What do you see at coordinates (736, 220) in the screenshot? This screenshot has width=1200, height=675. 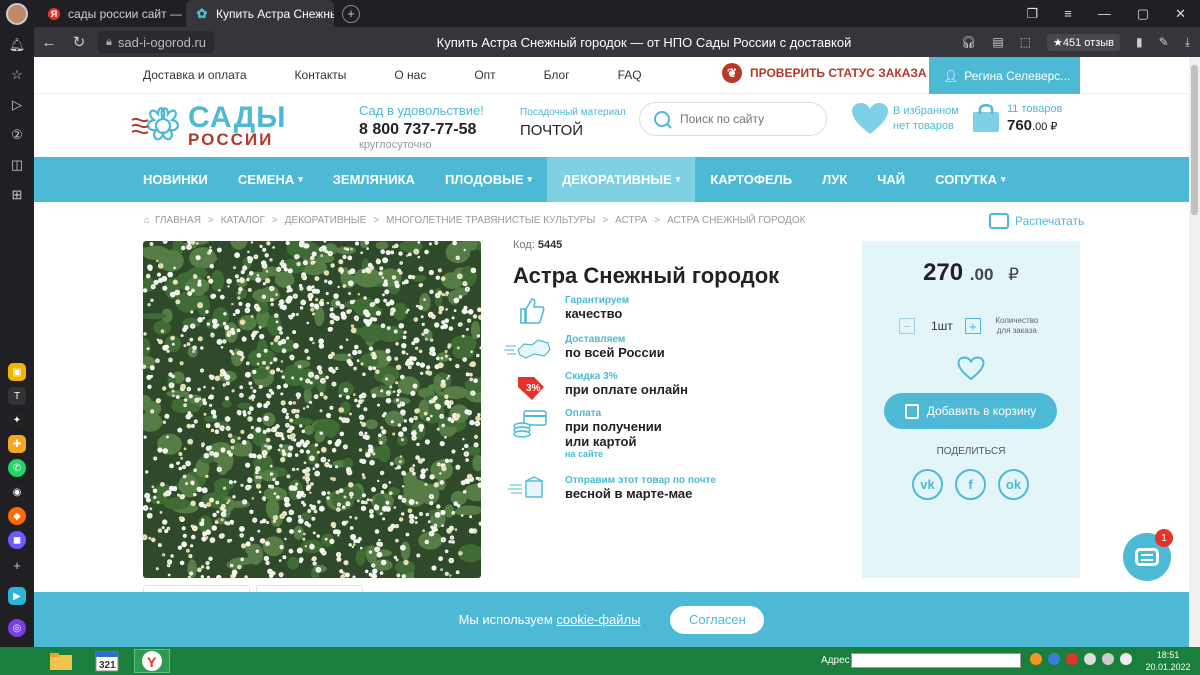 I see `breadcrumb-item: АСТРА СНЕЖНЫЙ ГОРОДОК` at bounding box center [736, 220].